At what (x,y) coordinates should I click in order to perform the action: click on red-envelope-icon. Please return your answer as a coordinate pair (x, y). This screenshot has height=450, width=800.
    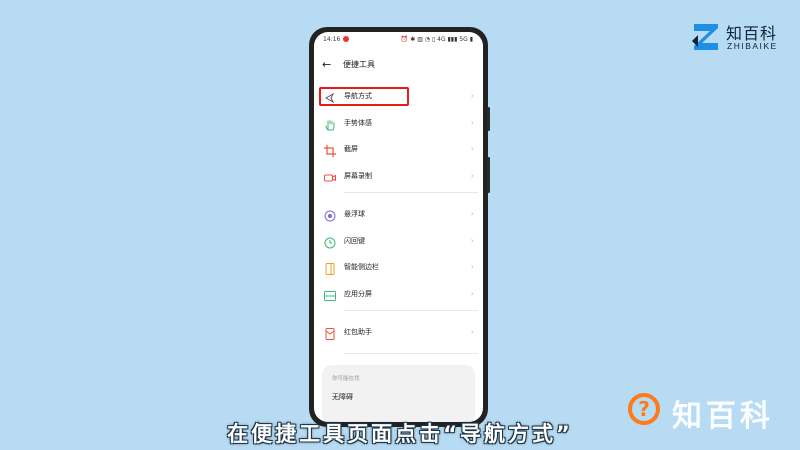
    Looking at the image, I should click on (330, 333).